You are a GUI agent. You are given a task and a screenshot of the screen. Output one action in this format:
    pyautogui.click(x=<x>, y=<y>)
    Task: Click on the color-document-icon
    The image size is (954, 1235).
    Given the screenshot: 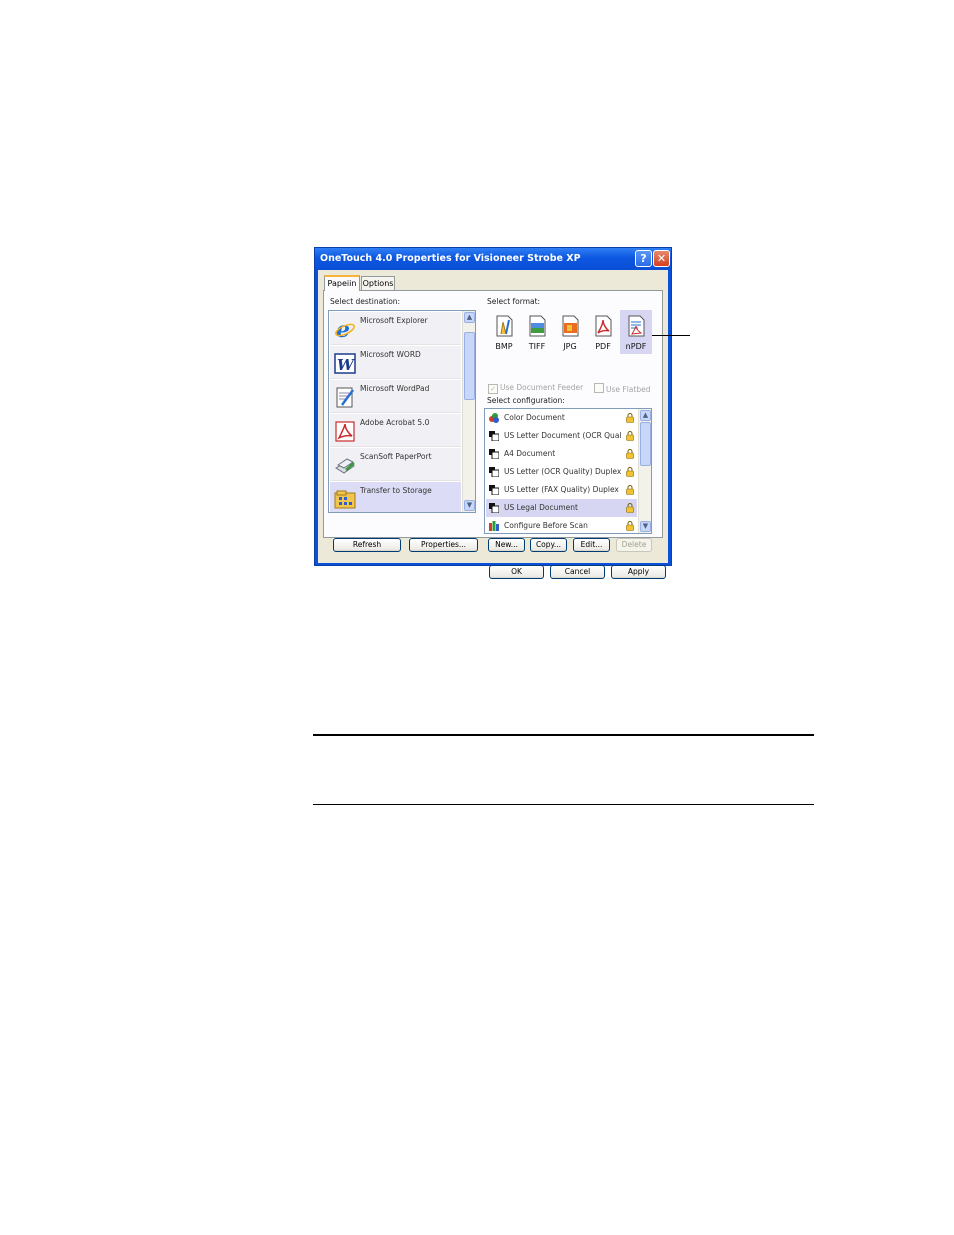 What is the action you would take?
    pyautogui.click(x=494, y=418)
    